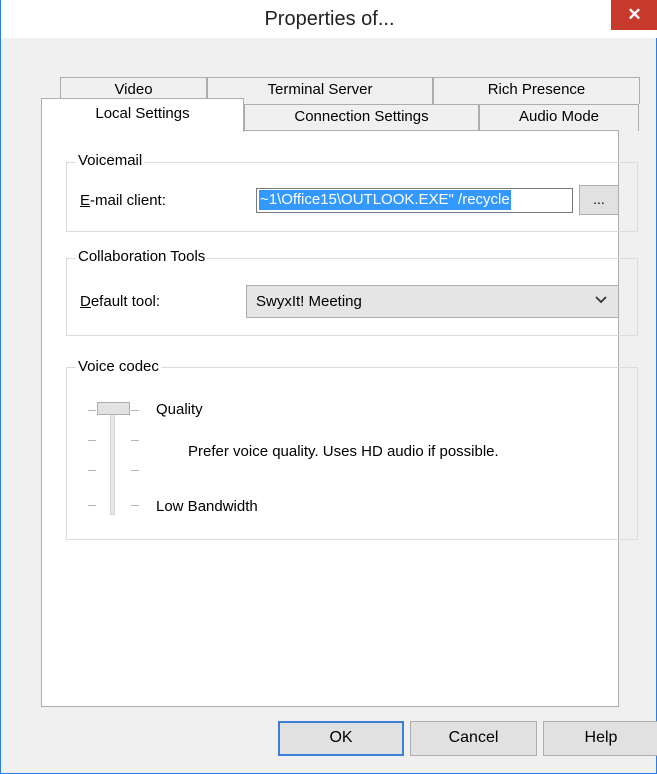 This screenshot has height=774, width=657. I want to click on tab-local-settings: Local Settings, so click(142, 115).